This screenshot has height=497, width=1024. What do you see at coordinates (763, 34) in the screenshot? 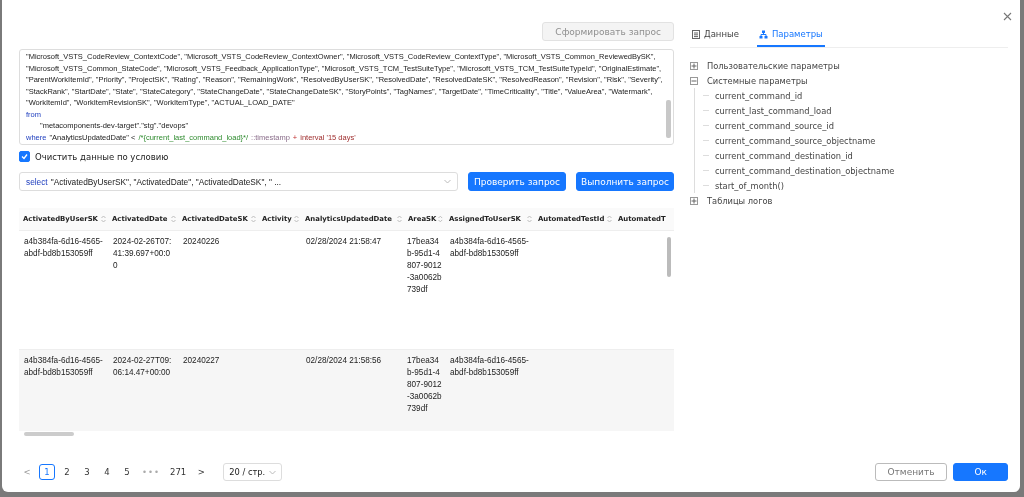
I see `hierarchy-icon` at bounding box center [763, 34].